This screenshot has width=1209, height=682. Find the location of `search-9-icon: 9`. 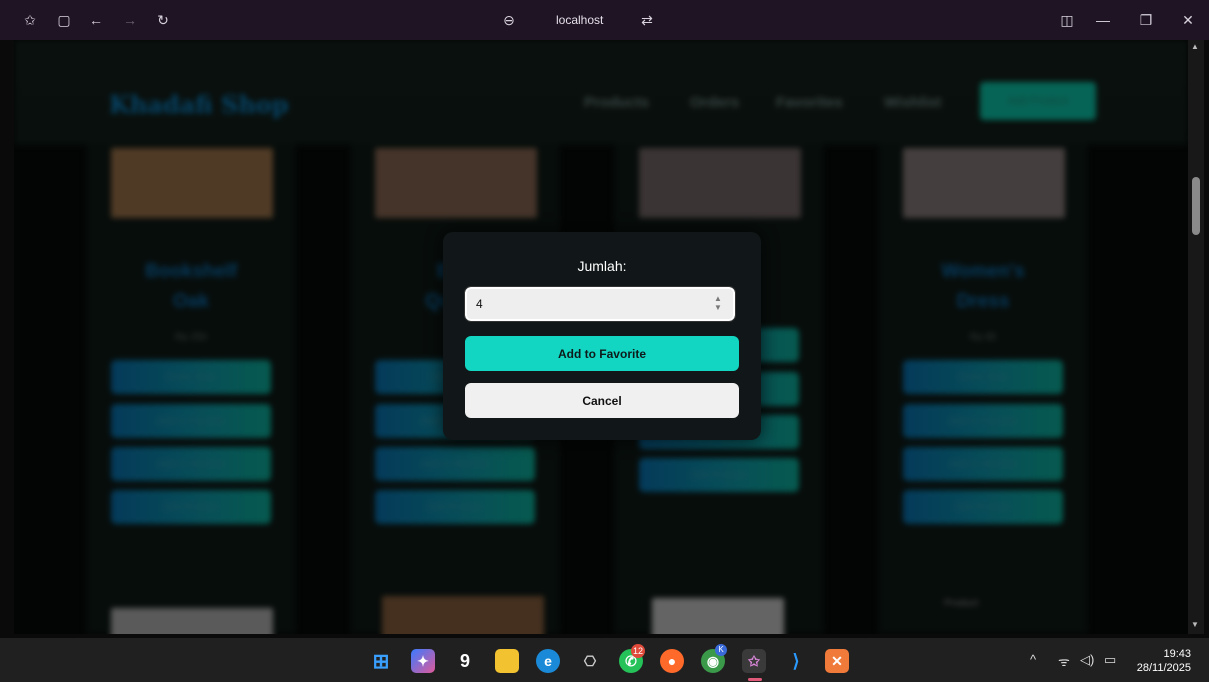

search-9-icon: 9 is located at coordinates (465, 661).